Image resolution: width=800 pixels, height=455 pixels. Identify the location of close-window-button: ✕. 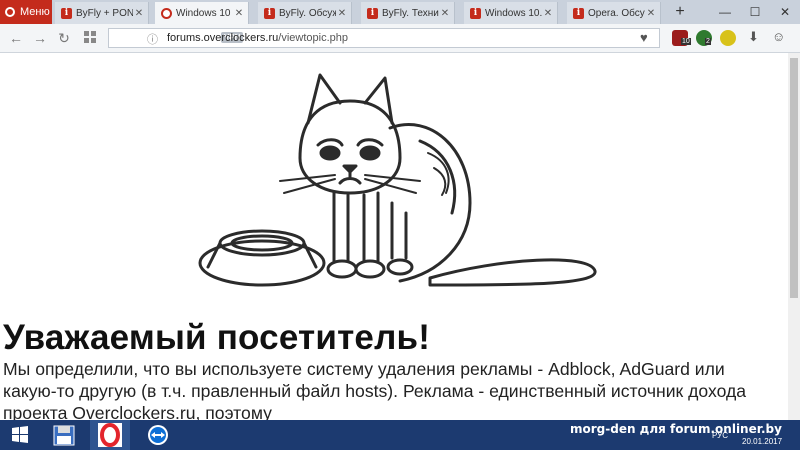
(785, 12).